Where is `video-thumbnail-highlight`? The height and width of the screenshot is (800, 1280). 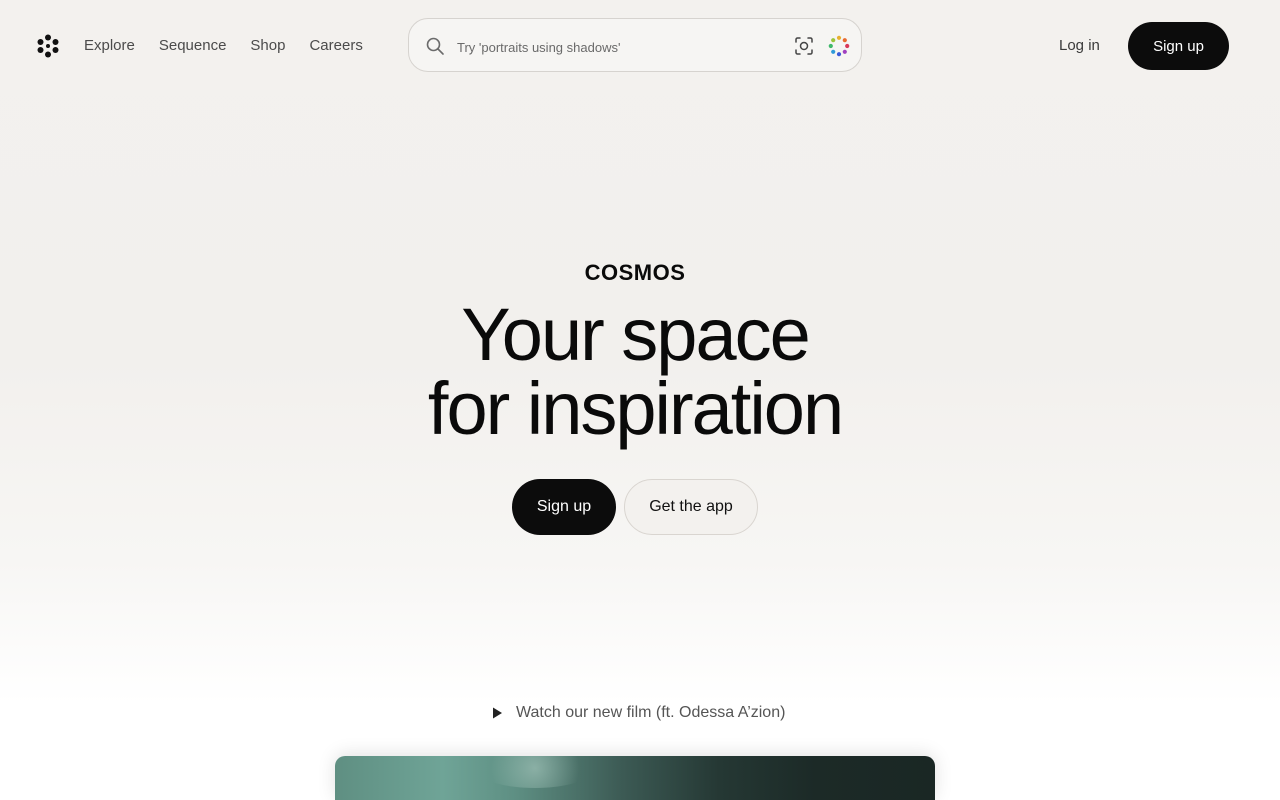 video-thumbnail-highlight is located at coordinates (535, 772).